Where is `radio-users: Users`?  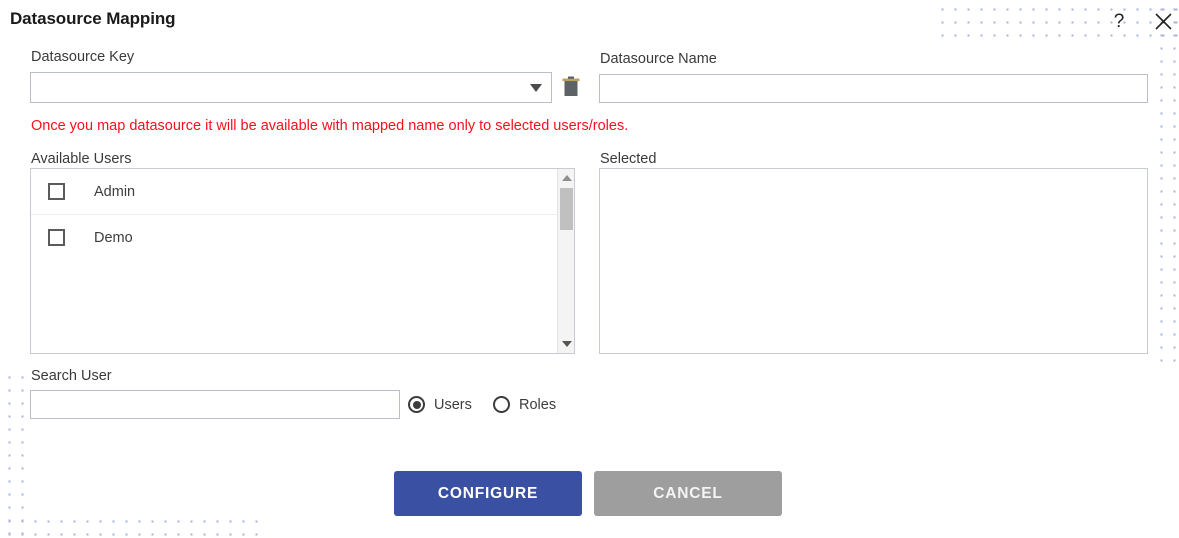 radio-users: Users is located at coordinates (440, 404).